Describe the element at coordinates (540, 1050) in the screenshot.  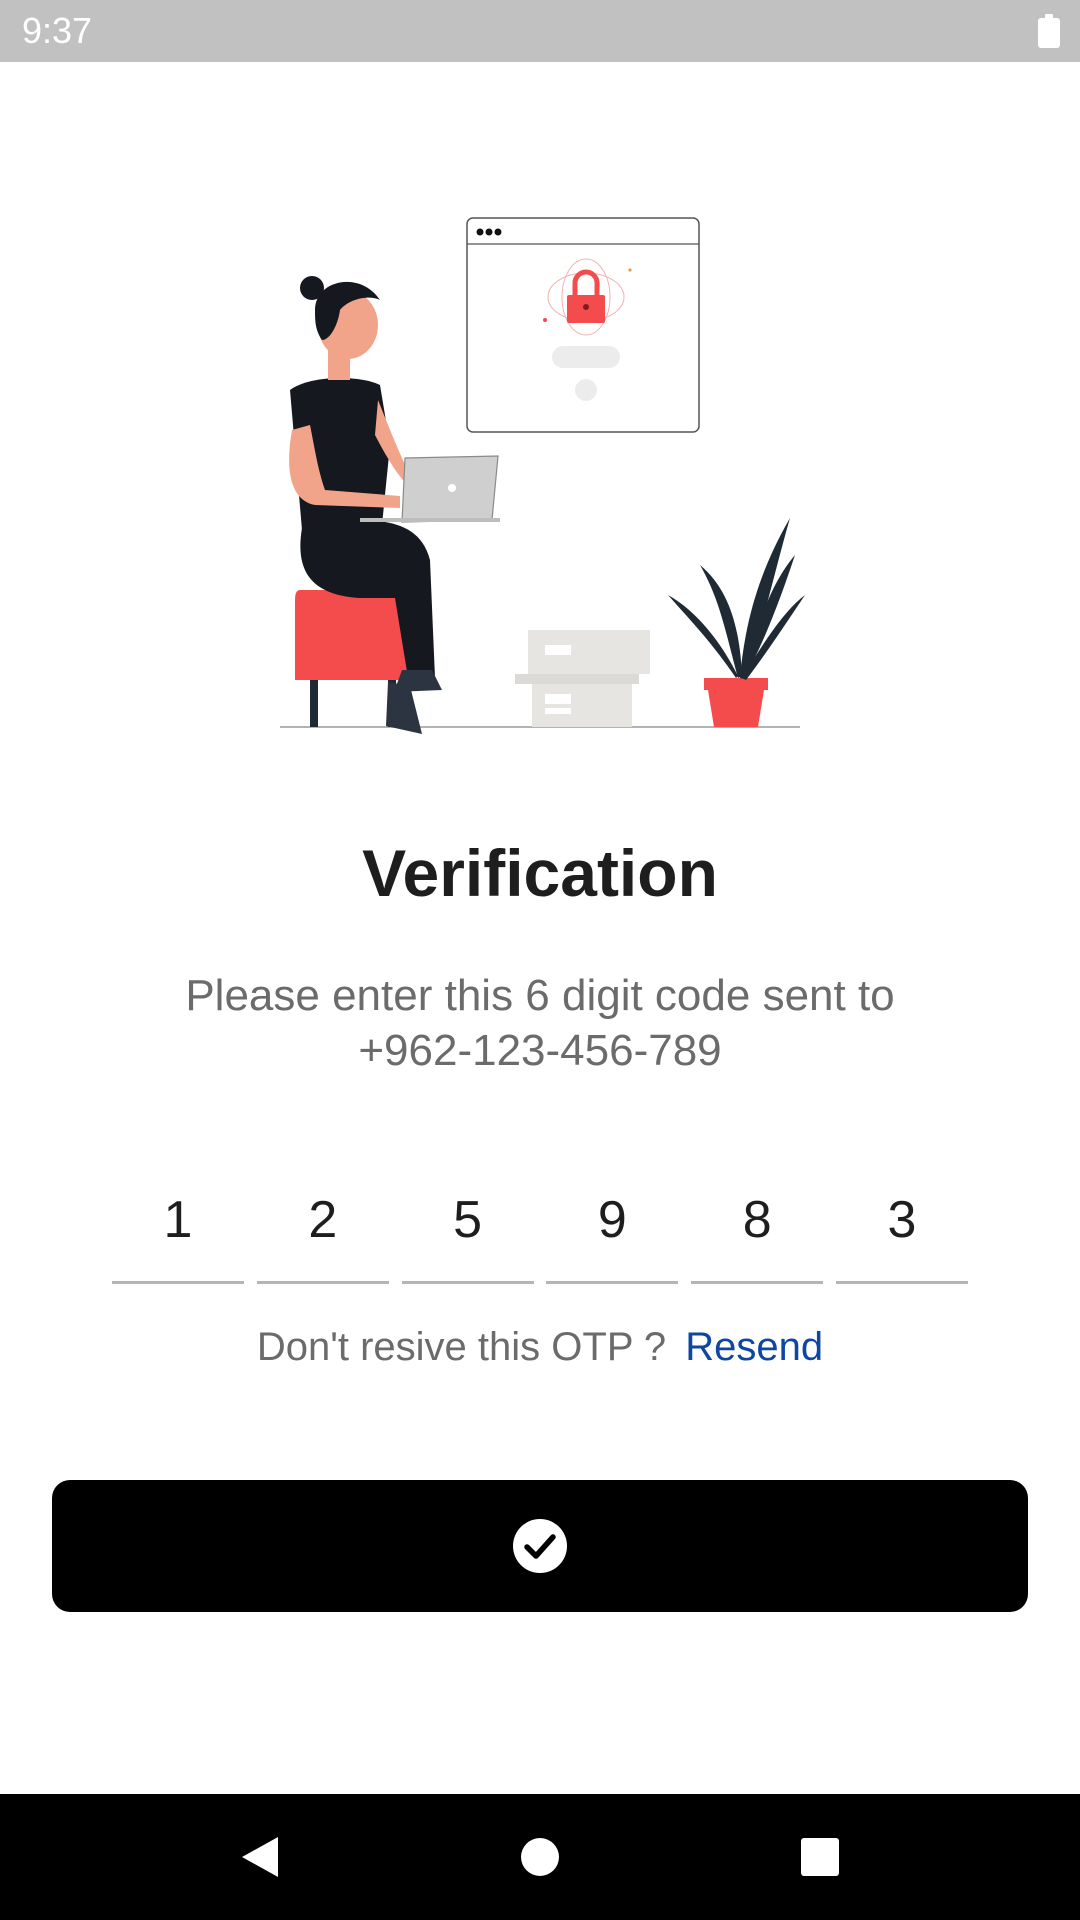
I see `phone-number: +962-123-456-789` at that location.